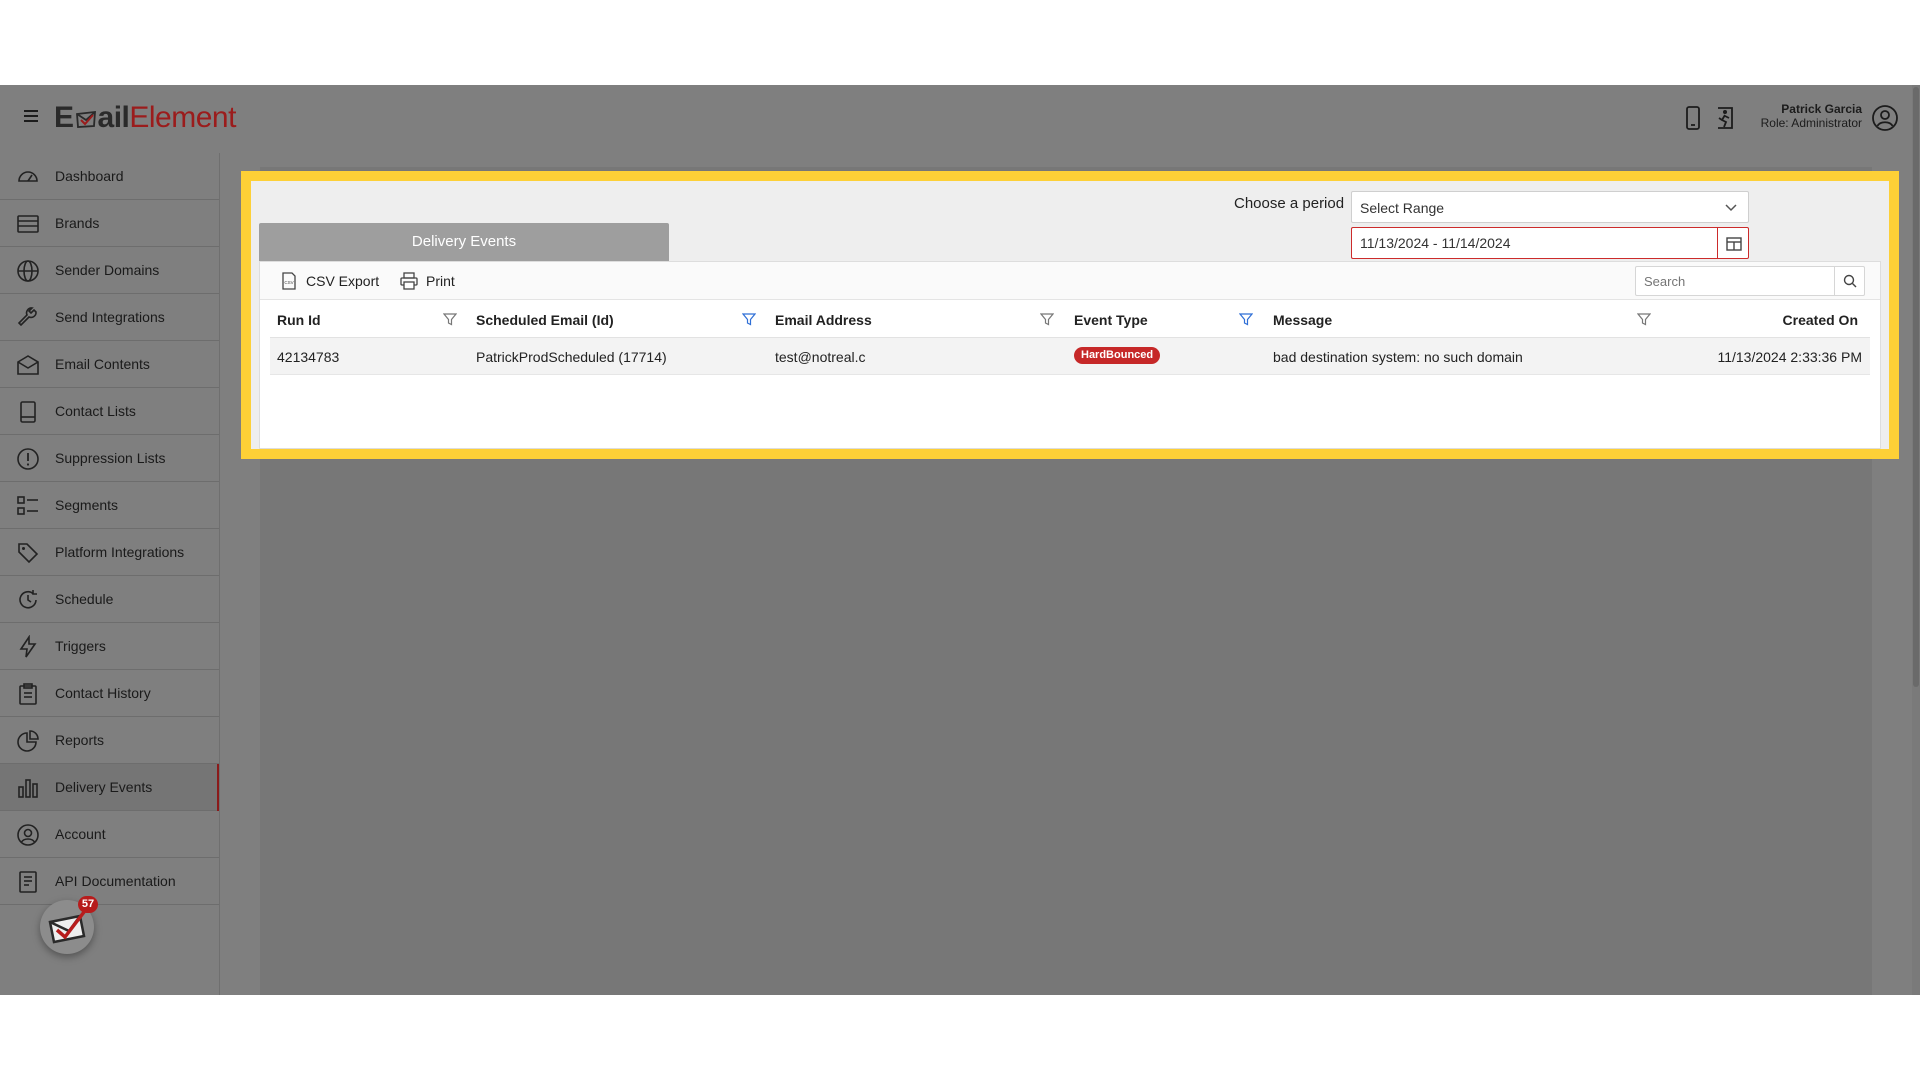 The width and height of the screenshot is (1920, 1080). What do you see at coordinates (545, 320) in the screenshot?
I see `column-header-scheduled-email: Scheduled Email (Id)` at bounding box center [545, 320].